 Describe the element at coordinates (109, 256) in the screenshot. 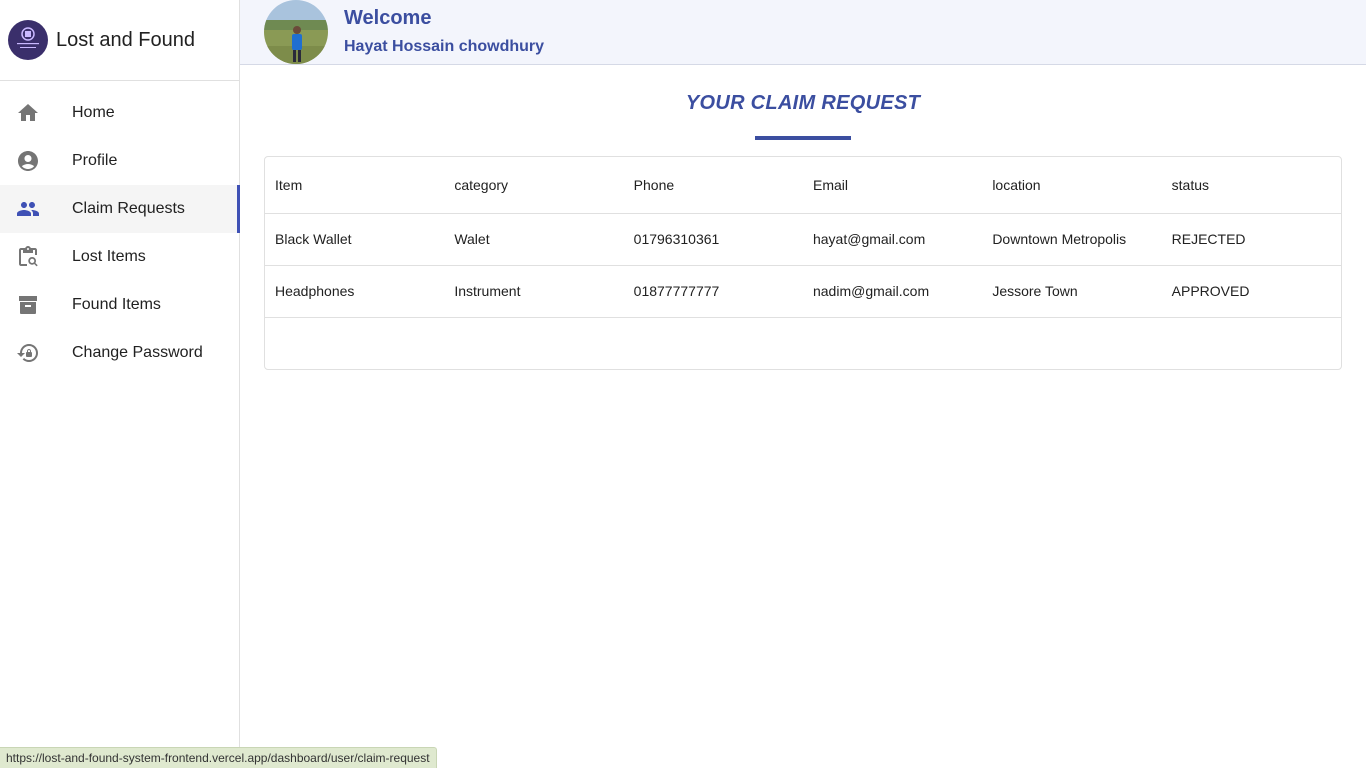

I see `sidebar-item-label: Lost Items` at that location.